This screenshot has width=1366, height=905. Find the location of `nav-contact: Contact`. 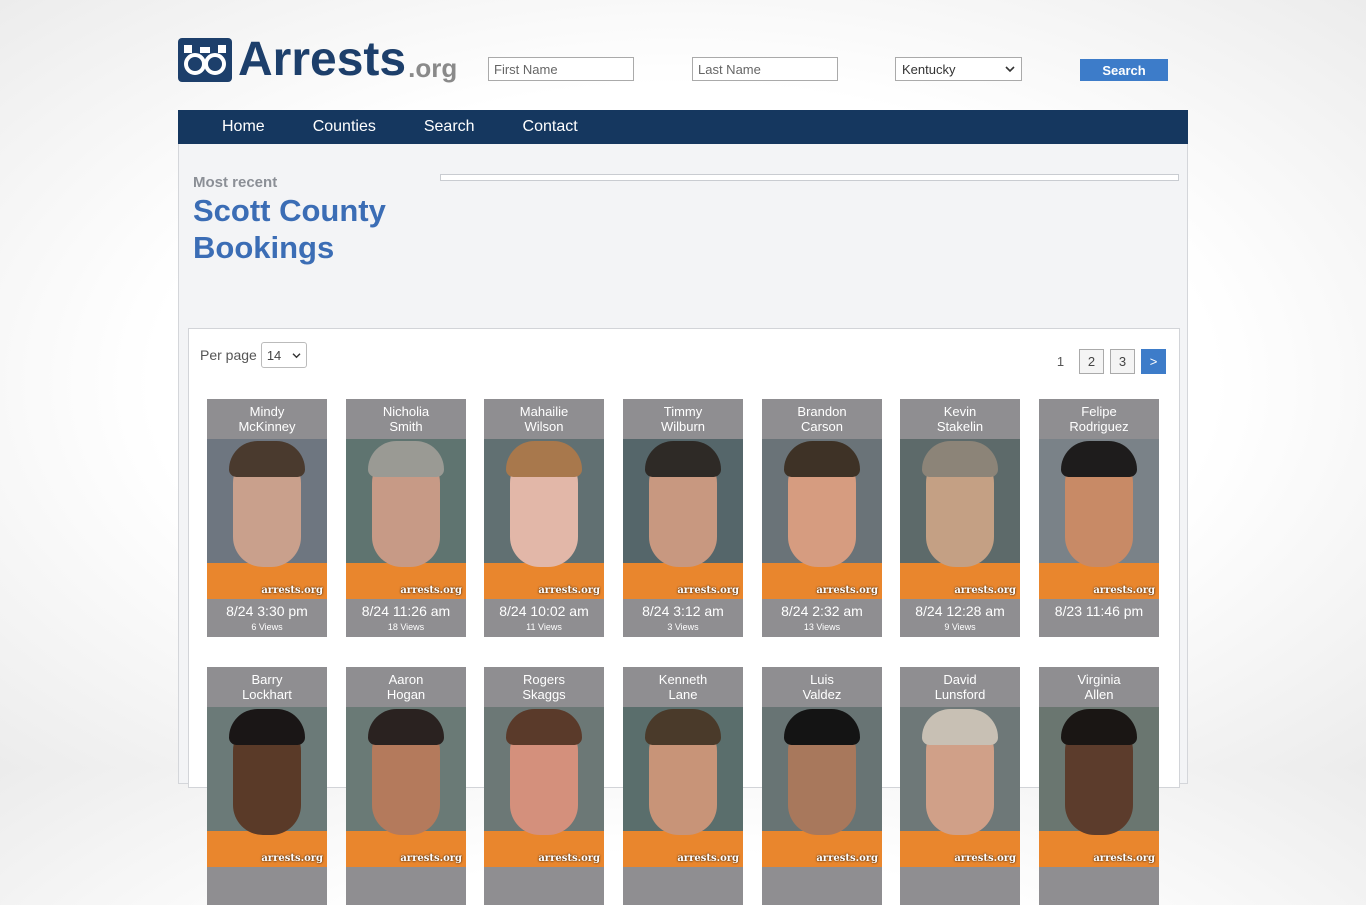

nav-contact: Contact is located at coordinates (550, 127).